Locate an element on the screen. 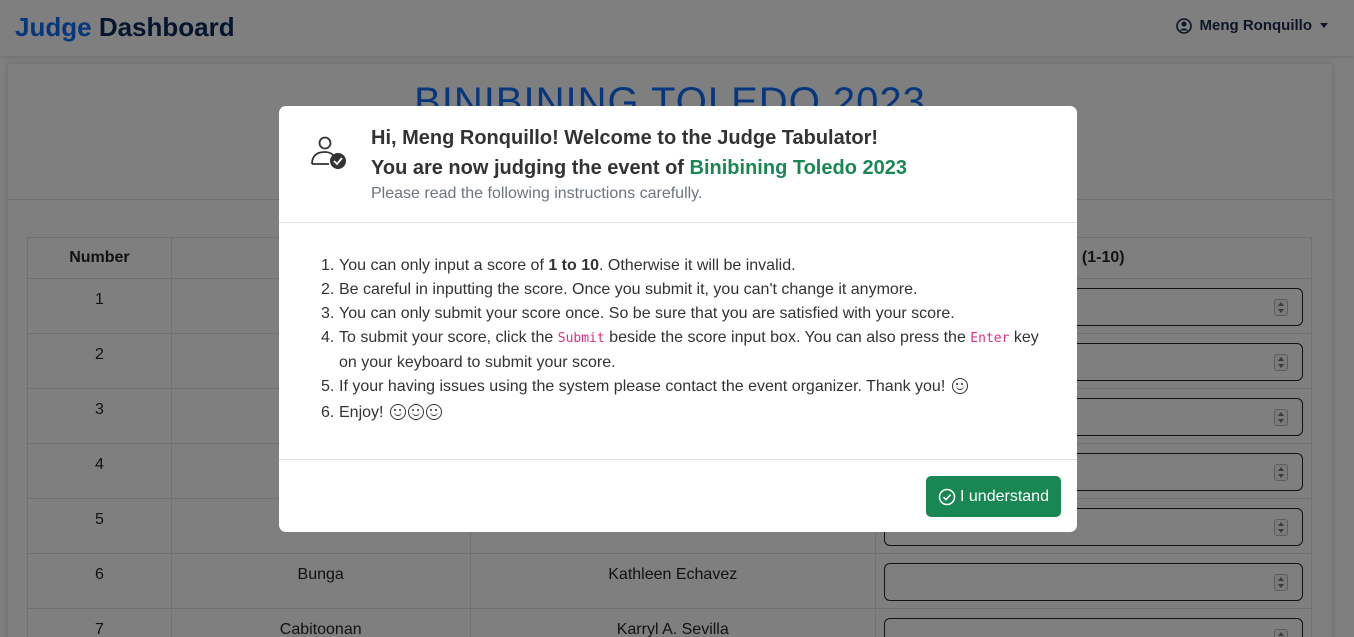  list-item: 6. Enjoy! is located at coordinates (685, 413).